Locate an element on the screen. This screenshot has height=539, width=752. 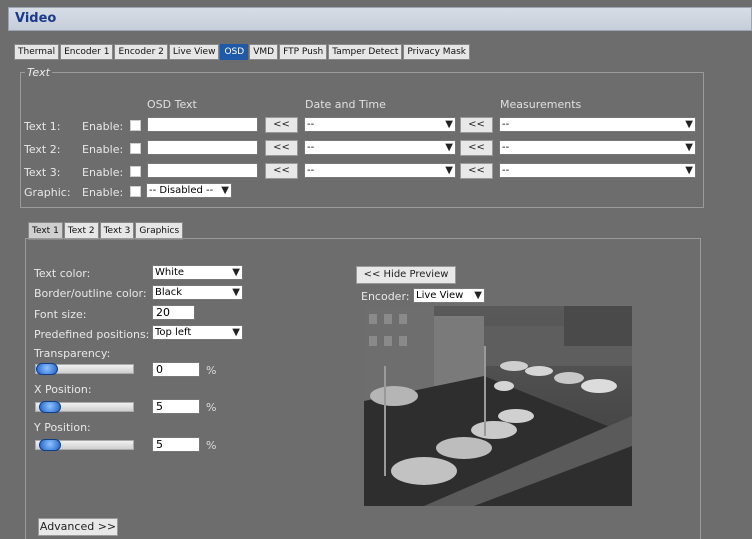
transparency-slider is located at coordinates (84, 369).